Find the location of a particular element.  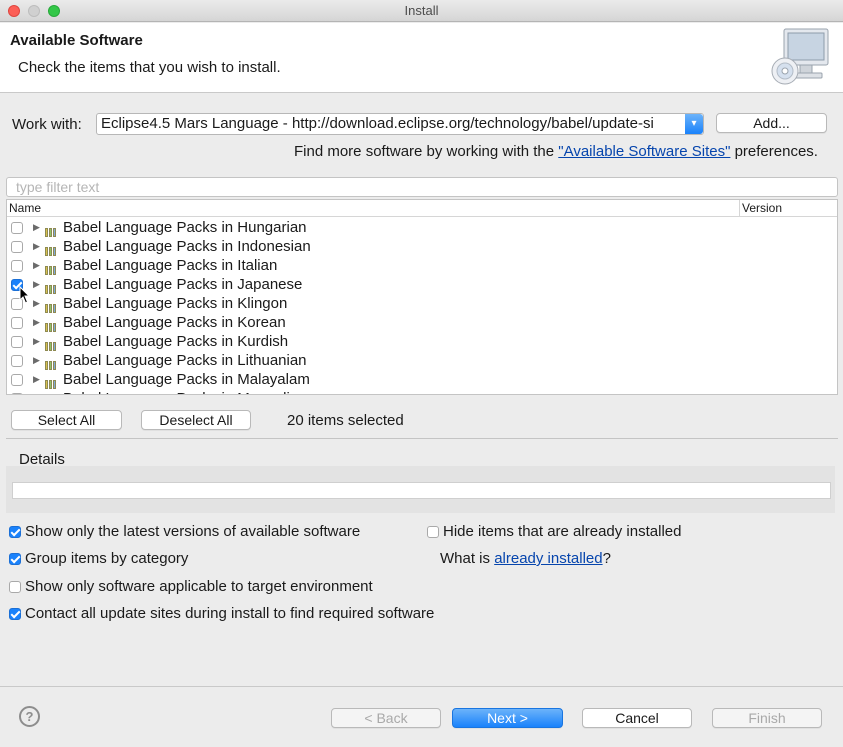

table-row: ▶ Babel Language Packs in Malayalam is located at coordinates (422, 379).